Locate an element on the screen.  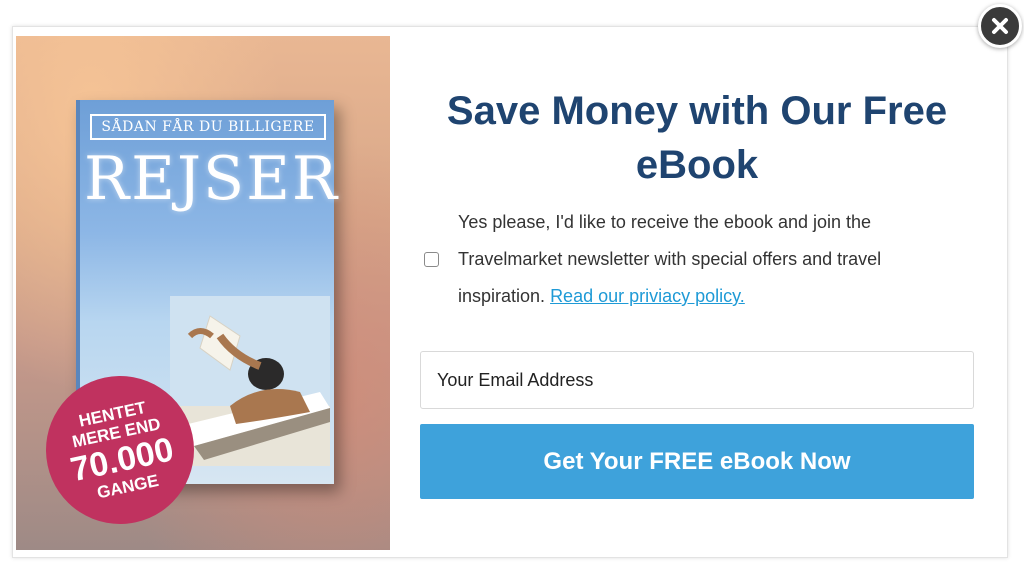
close-button is located at coordinates (1000, 26).